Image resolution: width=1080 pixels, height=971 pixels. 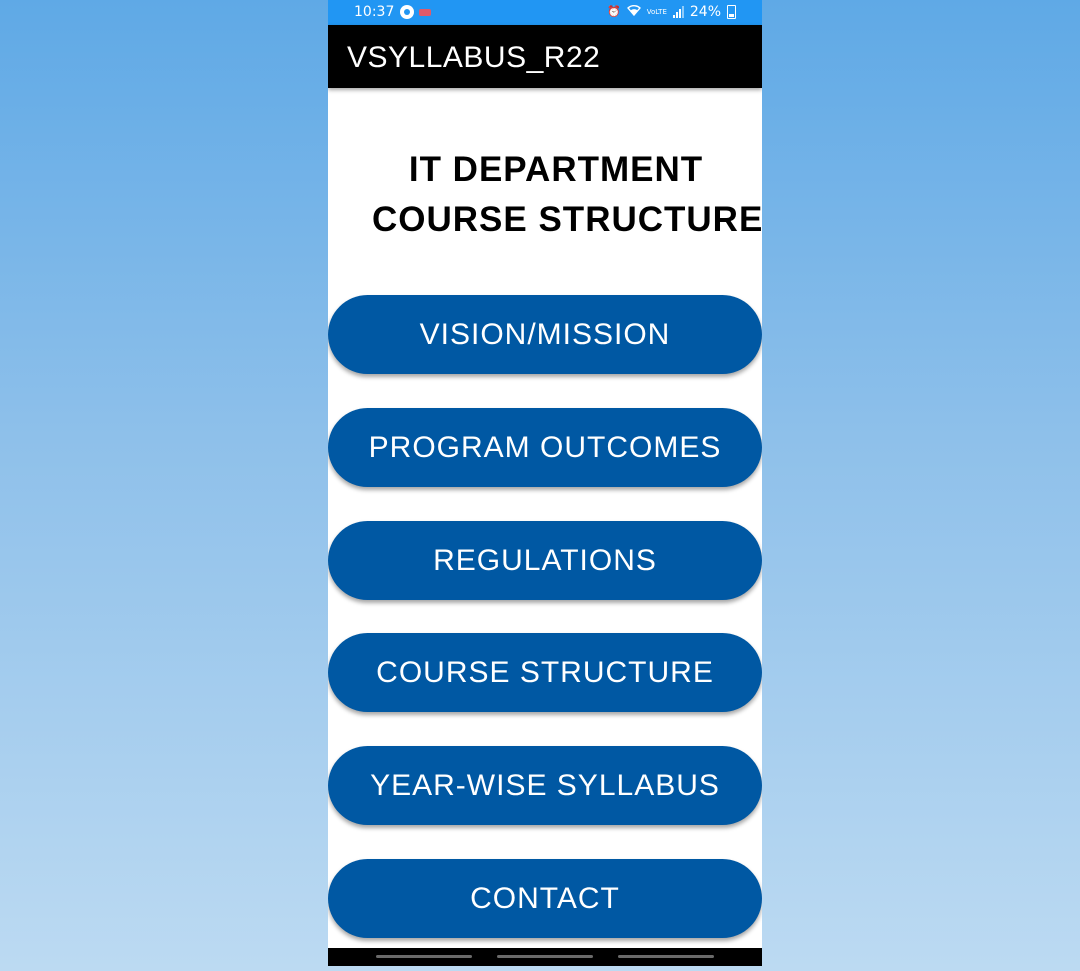 I want to click on nav-back-indicator, so click(x=666, y=956).